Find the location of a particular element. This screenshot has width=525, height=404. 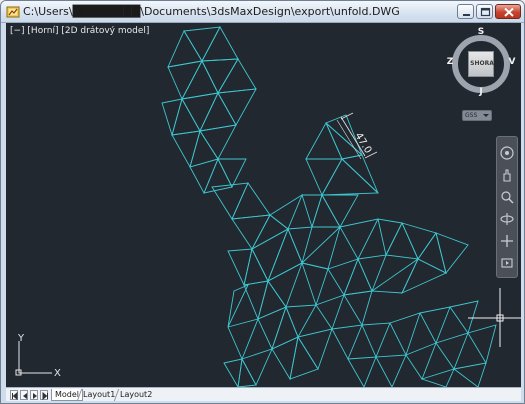

maximize-button is located at coordinates (484, 11).